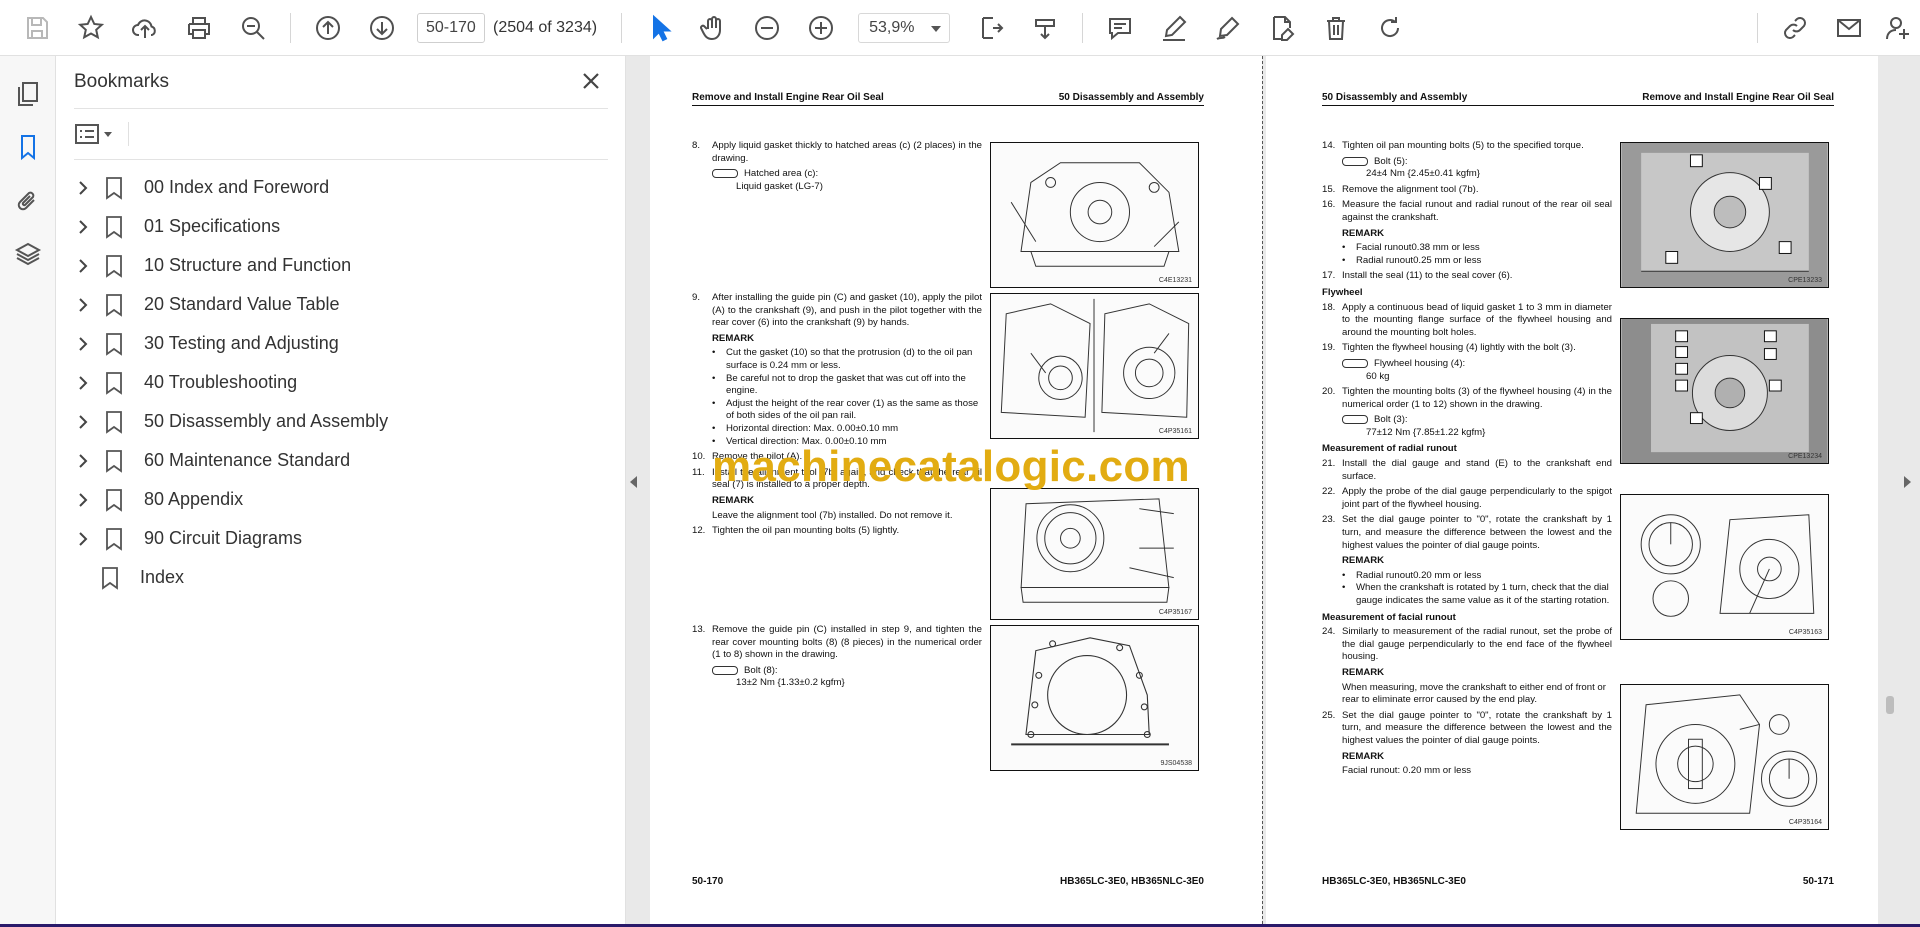  What do you see at coordinates (223, 538) in the screenshot?
I see `bookmark-label: 90 Circuit Diagrams` at bounding box center [223, 538].